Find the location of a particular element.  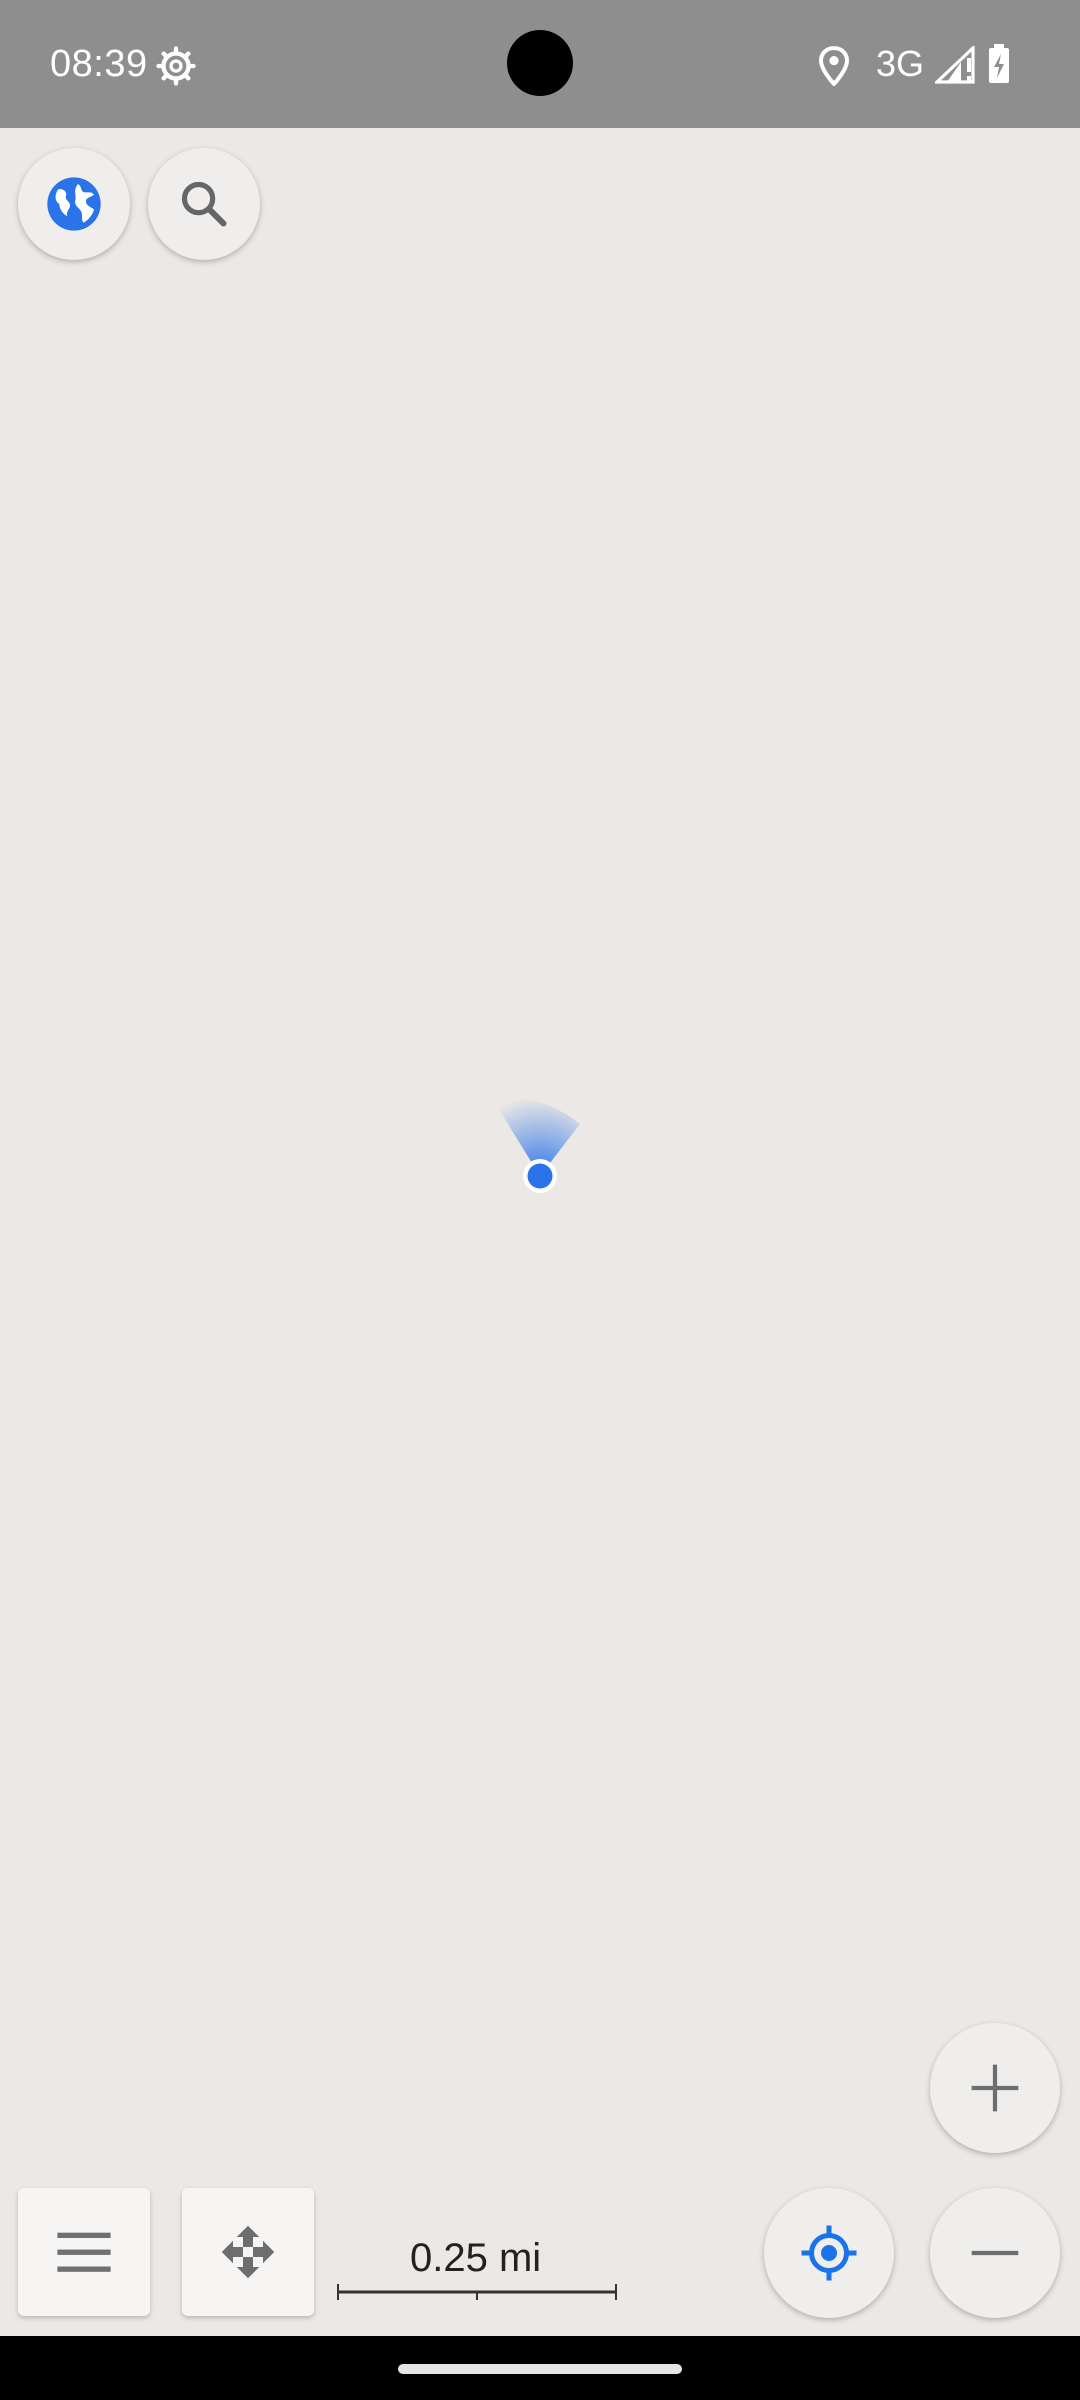

search-button is located at coordinates (204, 204).